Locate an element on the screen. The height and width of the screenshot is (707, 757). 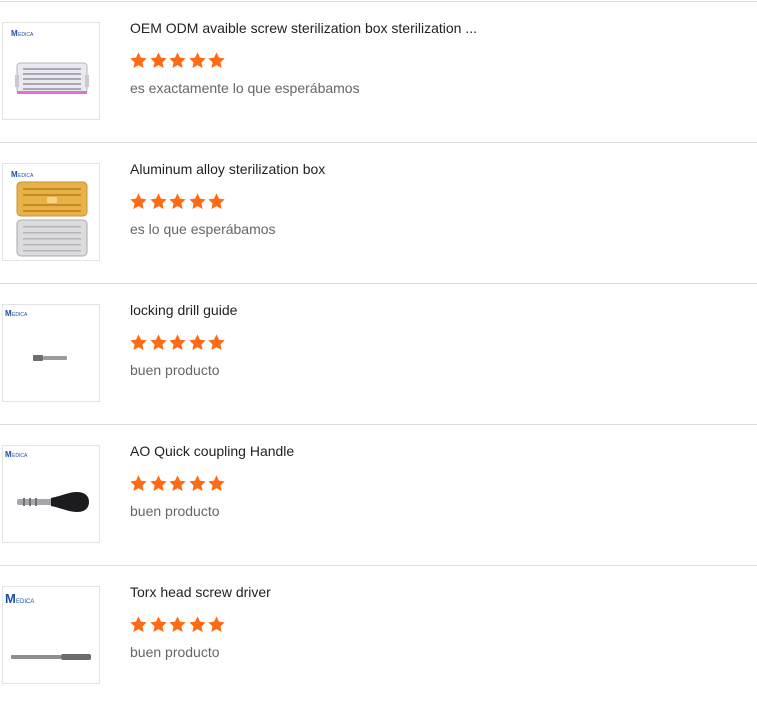
drill-guide-icon: M EDICA is located at coordinates (36, 335).